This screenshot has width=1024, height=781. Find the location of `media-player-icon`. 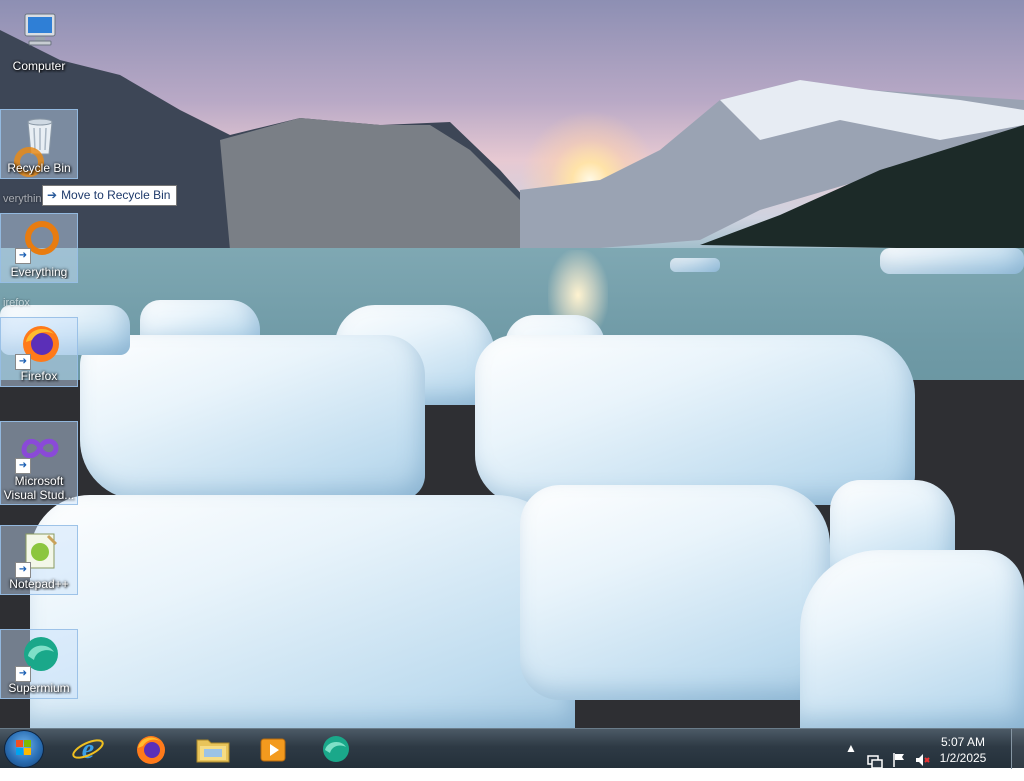

media-player-icon is located at coordinates (273, 750).